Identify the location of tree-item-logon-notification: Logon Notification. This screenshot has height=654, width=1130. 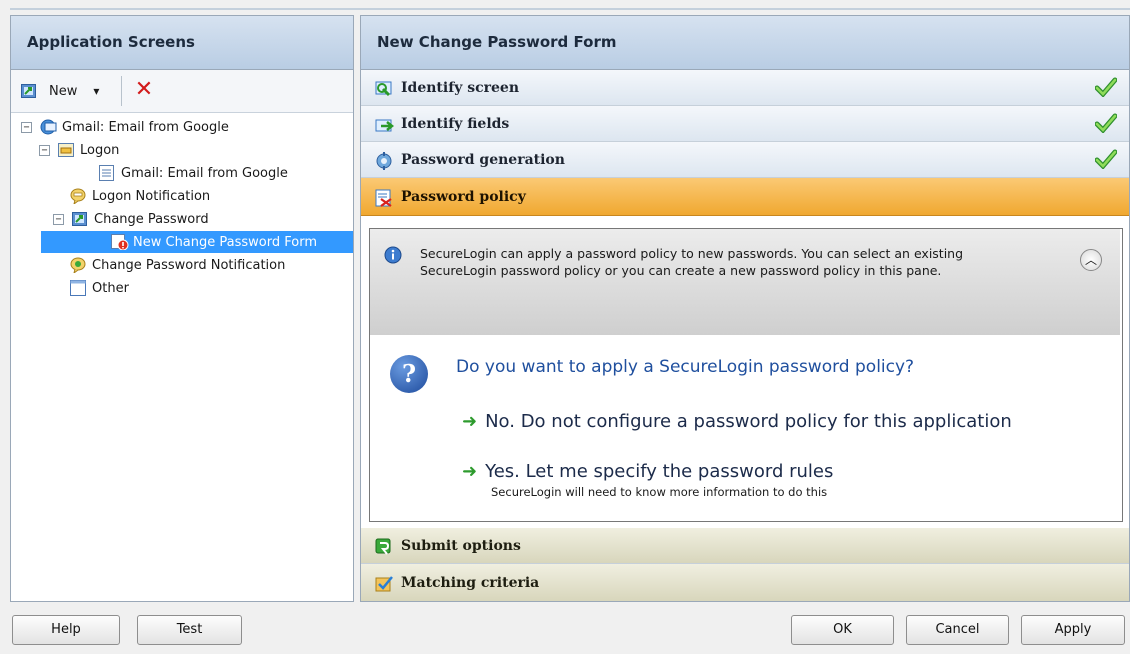
(140, 196).